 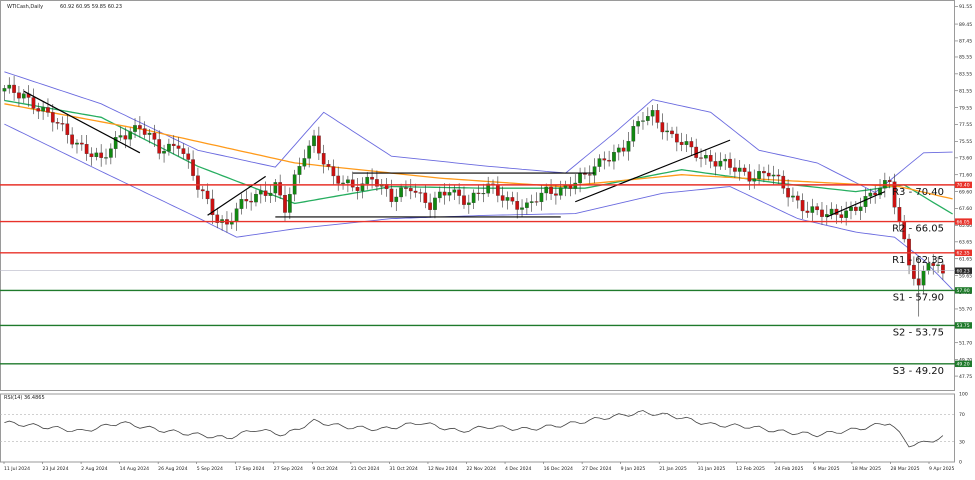 I want to click on resistance-level-label: R2 - 66.05, so click(x=918, y=229).